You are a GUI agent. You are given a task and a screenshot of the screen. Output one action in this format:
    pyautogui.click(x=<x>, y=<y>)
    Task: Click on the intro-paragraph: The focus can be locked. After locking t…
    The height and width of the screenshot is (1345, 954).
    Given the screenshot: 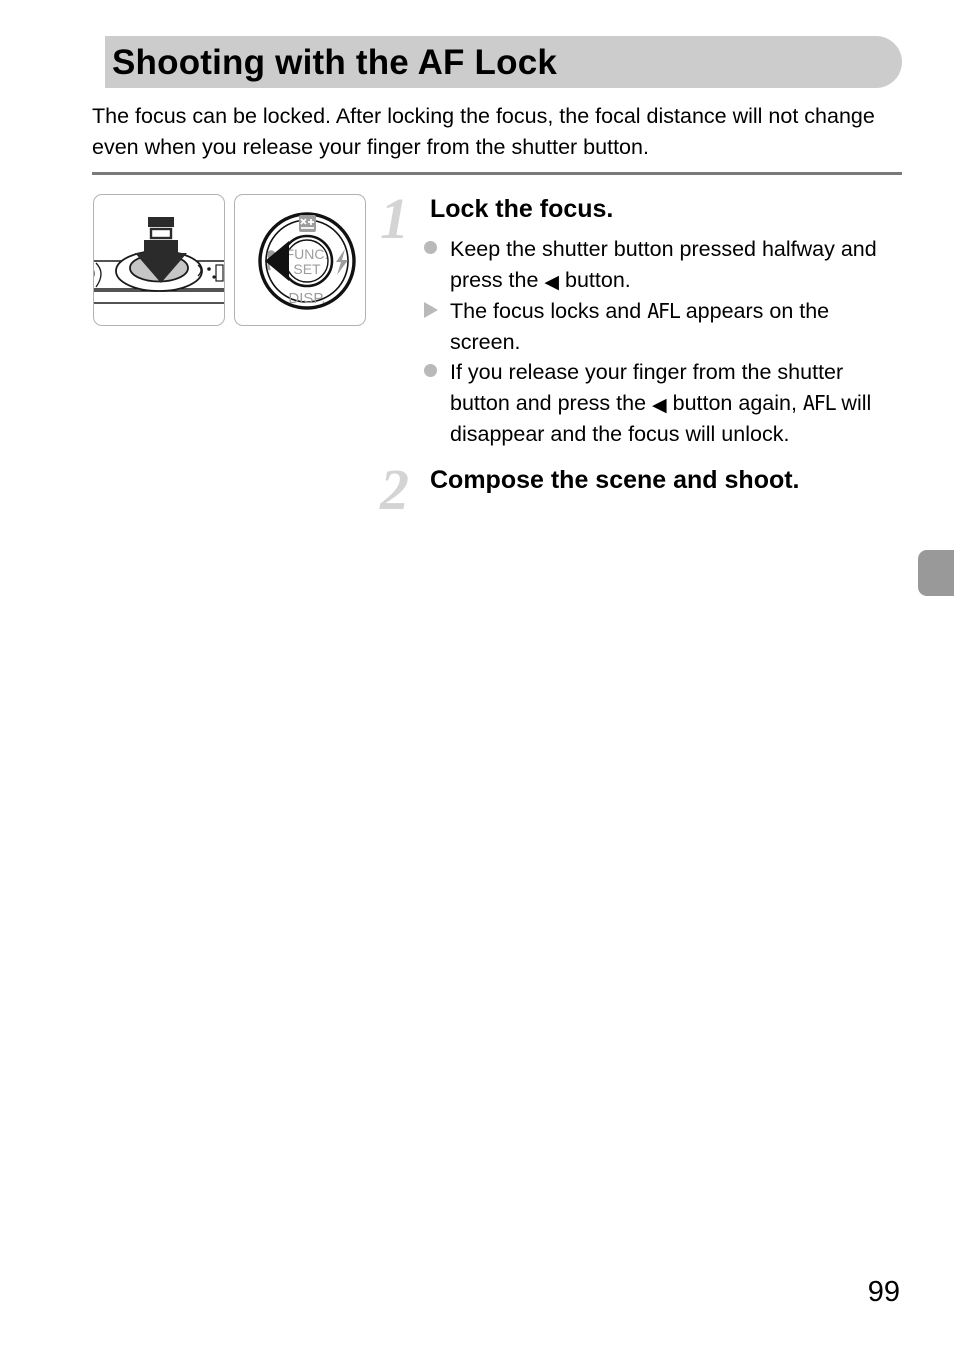 What is the action you would take?
    pyautogui.click(x=483, y=131)
    